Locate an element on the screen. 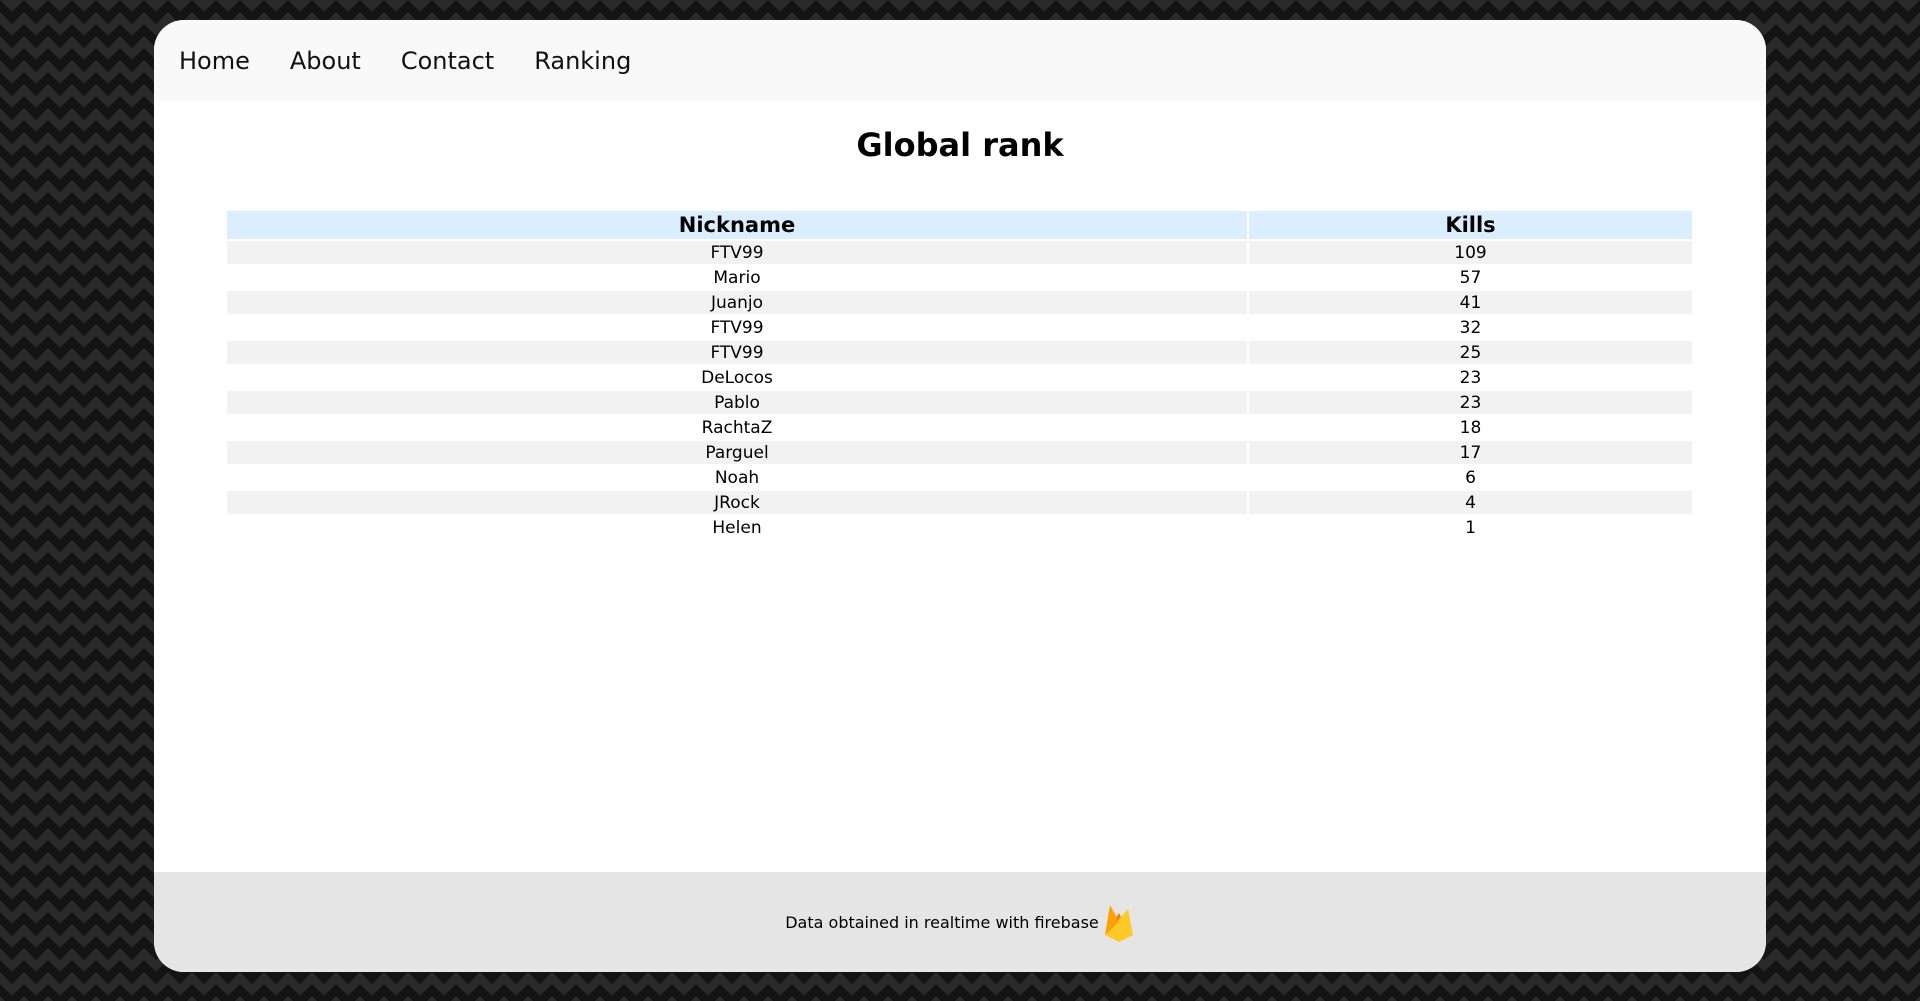 The image size is (1920, 1001). cell-kills: 41 is located at coordinates (1470, 301).